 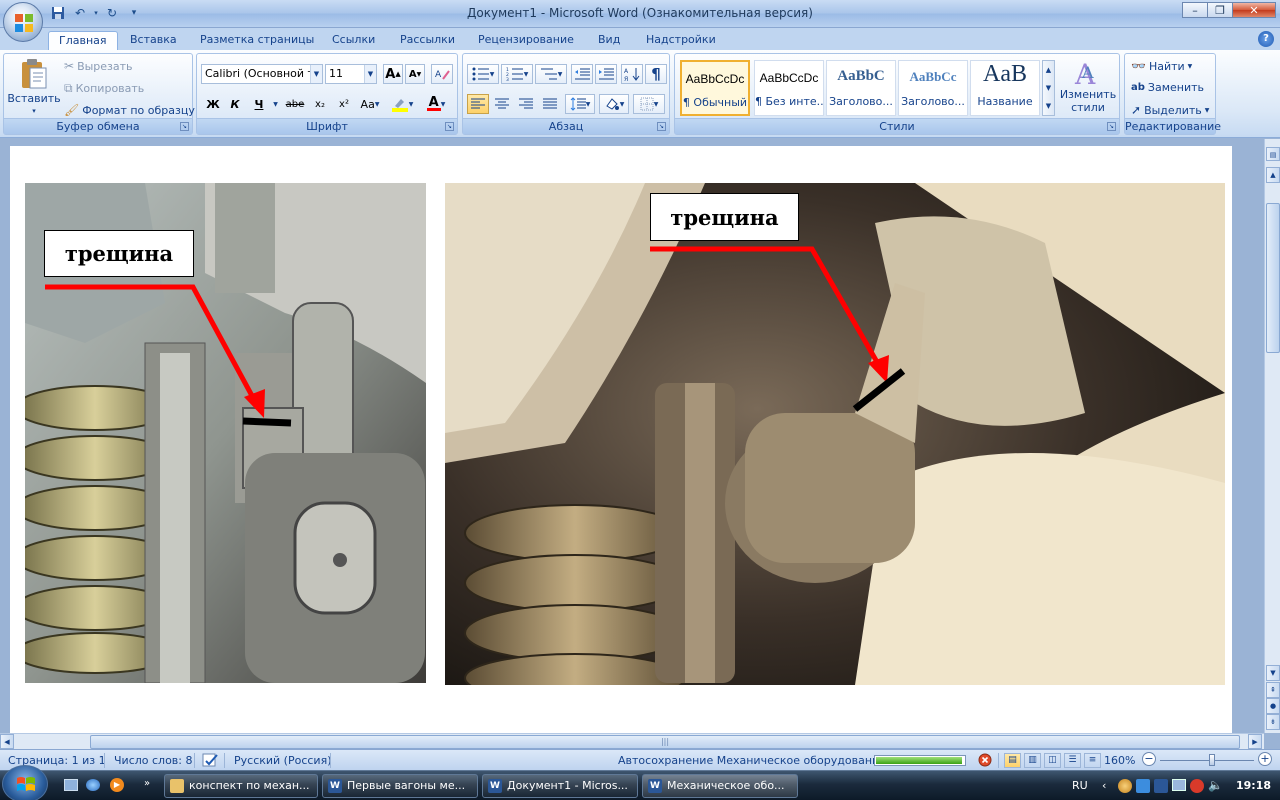 What do you see at coordinates (1111, 126) in the screenshot?
I see `styles-launcher-icon: ↘` at bounding box center [1111, 126].